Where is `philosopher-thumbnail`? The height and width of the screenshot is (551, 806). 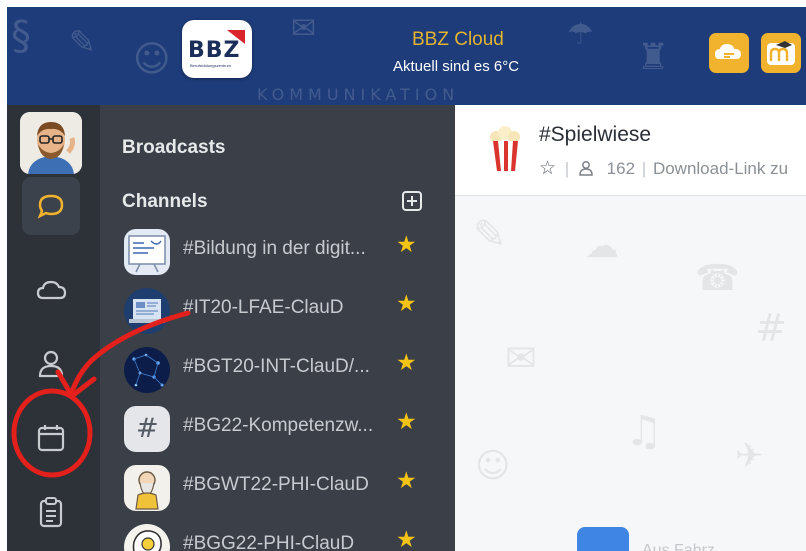 philosopher-thumbnail is located at coordinates (147, 488).